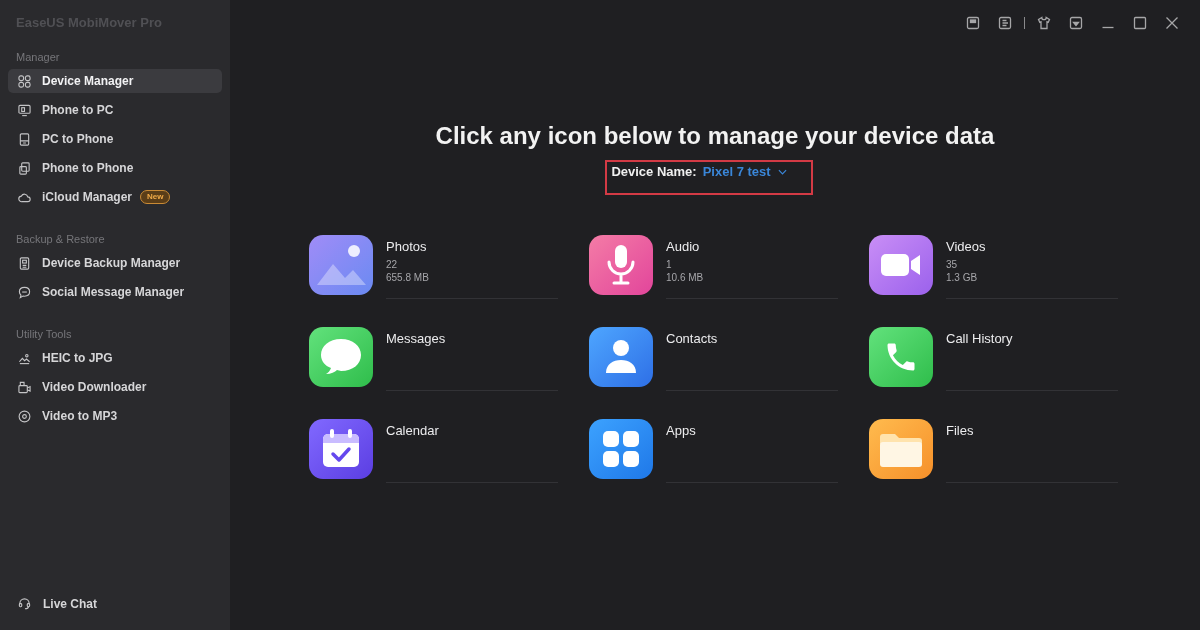  What do you see at coordinates (60, 239) in the screenshot?
I see `section-heading: Backup & Restore` at bounding box center [60, 239].